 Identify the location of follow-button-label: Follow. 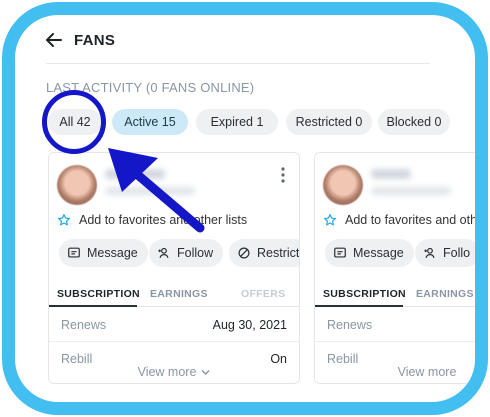
(195, 253).